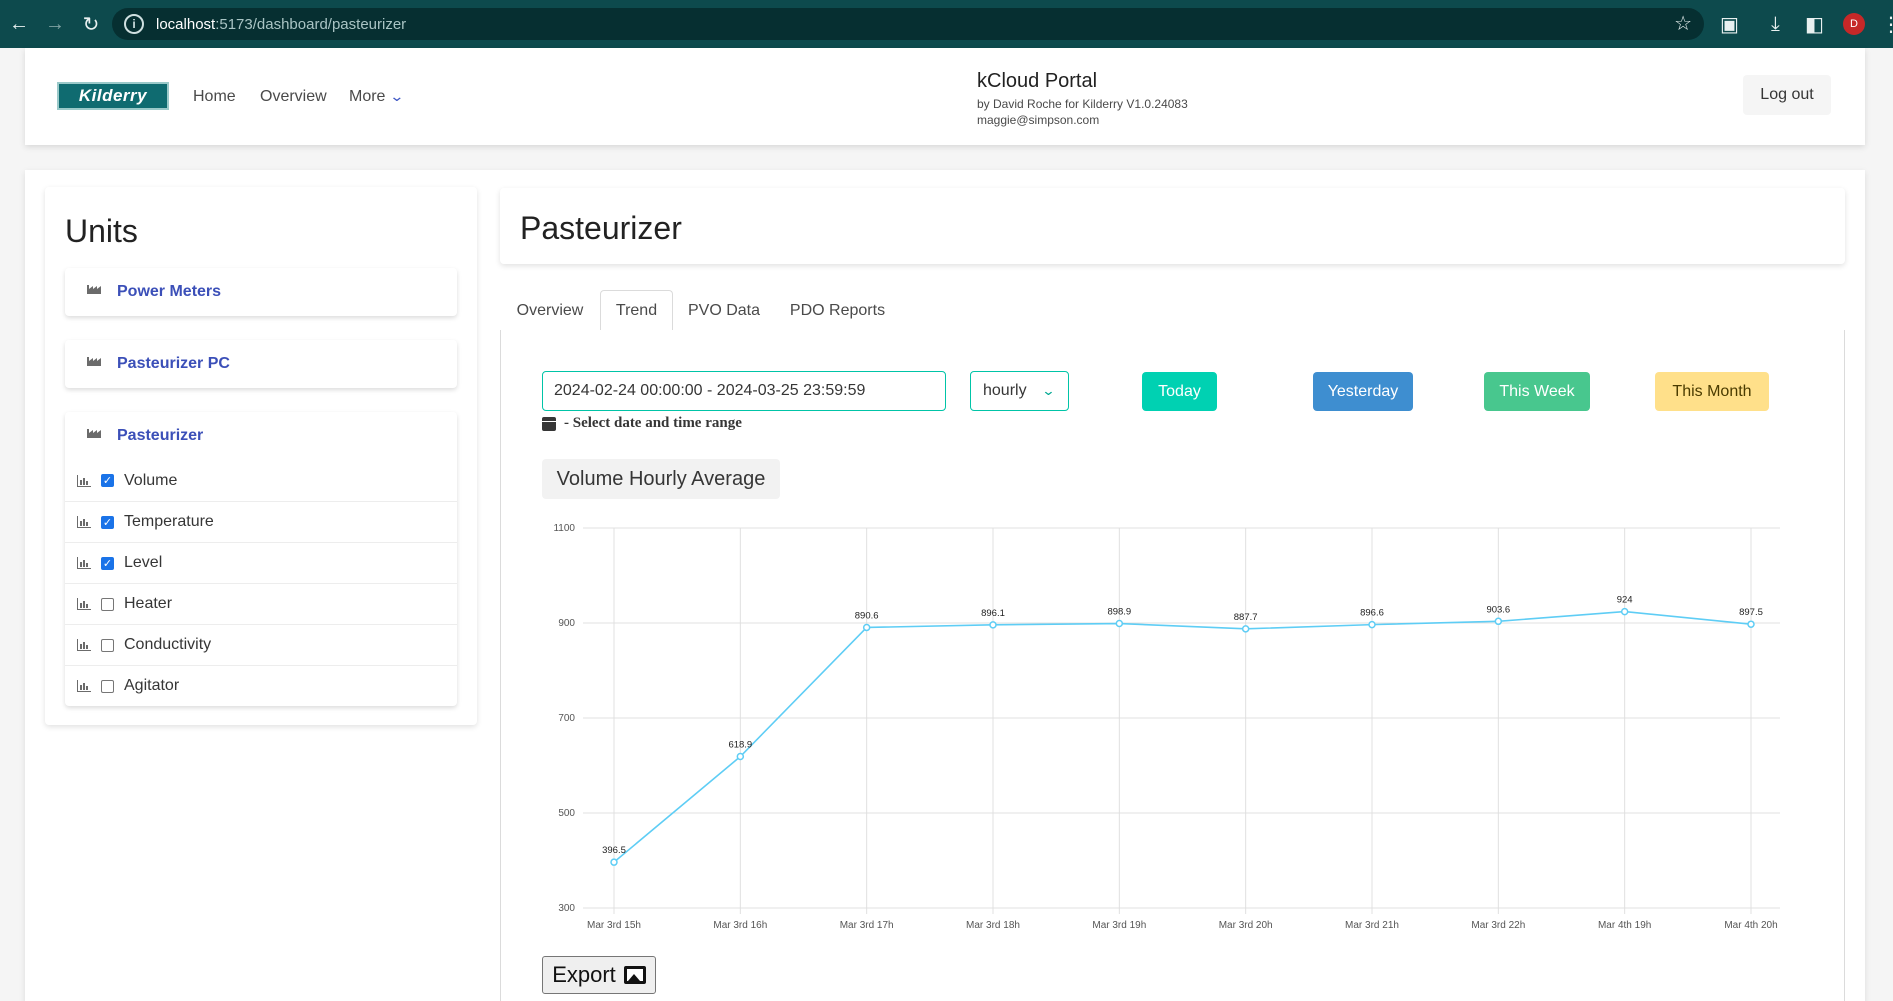  Describe the element at coordinates (1179, 391) in the screenshot. I see `today-button: Today` at that location.